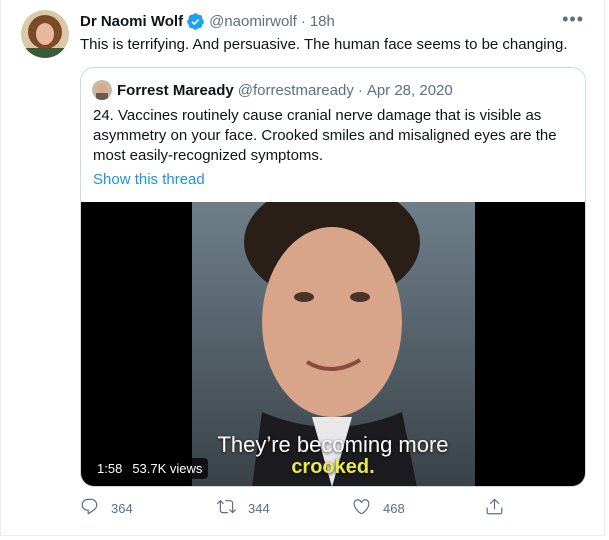  I want to click on like-button: 468, so click(378, 508).